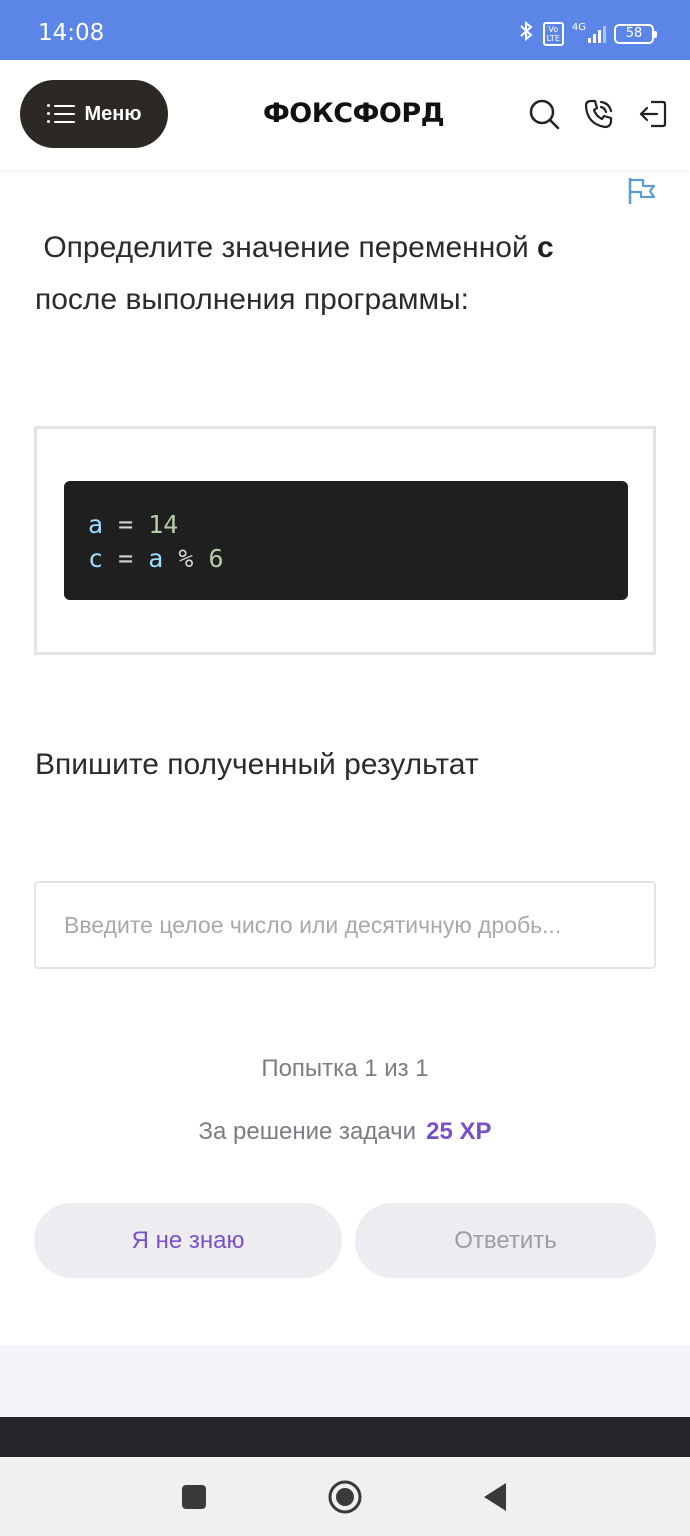 The image size is (690, 1536). What do you see at coordinates (113, 113) in the screenshot?
I see `menu-button-label: Меню` at bounding box center [113, 113].